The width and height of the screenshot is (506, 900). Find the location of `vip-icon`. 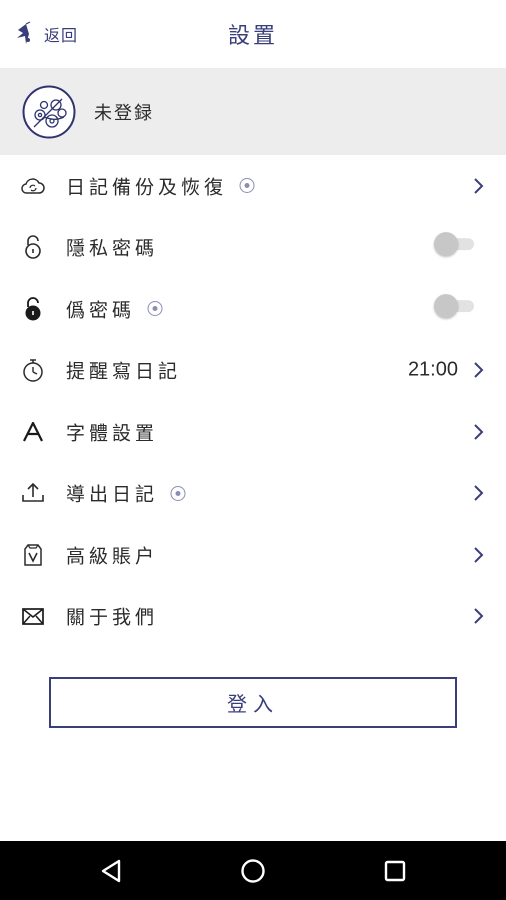

vip-icon is located at coordinates (33, 555).